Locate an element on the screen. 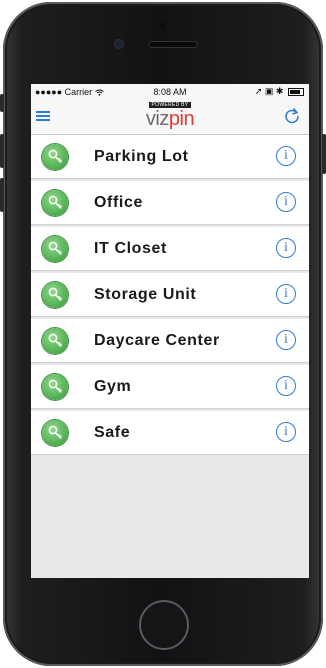 The width and height of the screenshot is (326, 668). vizpin-logo: vizpin is located at coordinates (170, 119).